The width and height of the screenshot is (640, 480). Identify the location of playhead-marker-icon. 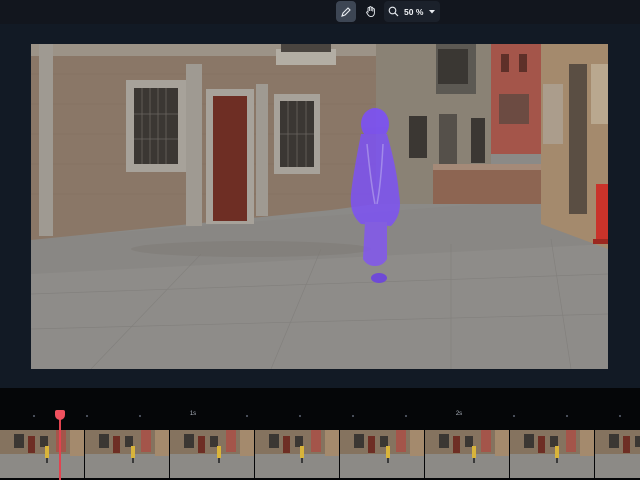
(60, 415).